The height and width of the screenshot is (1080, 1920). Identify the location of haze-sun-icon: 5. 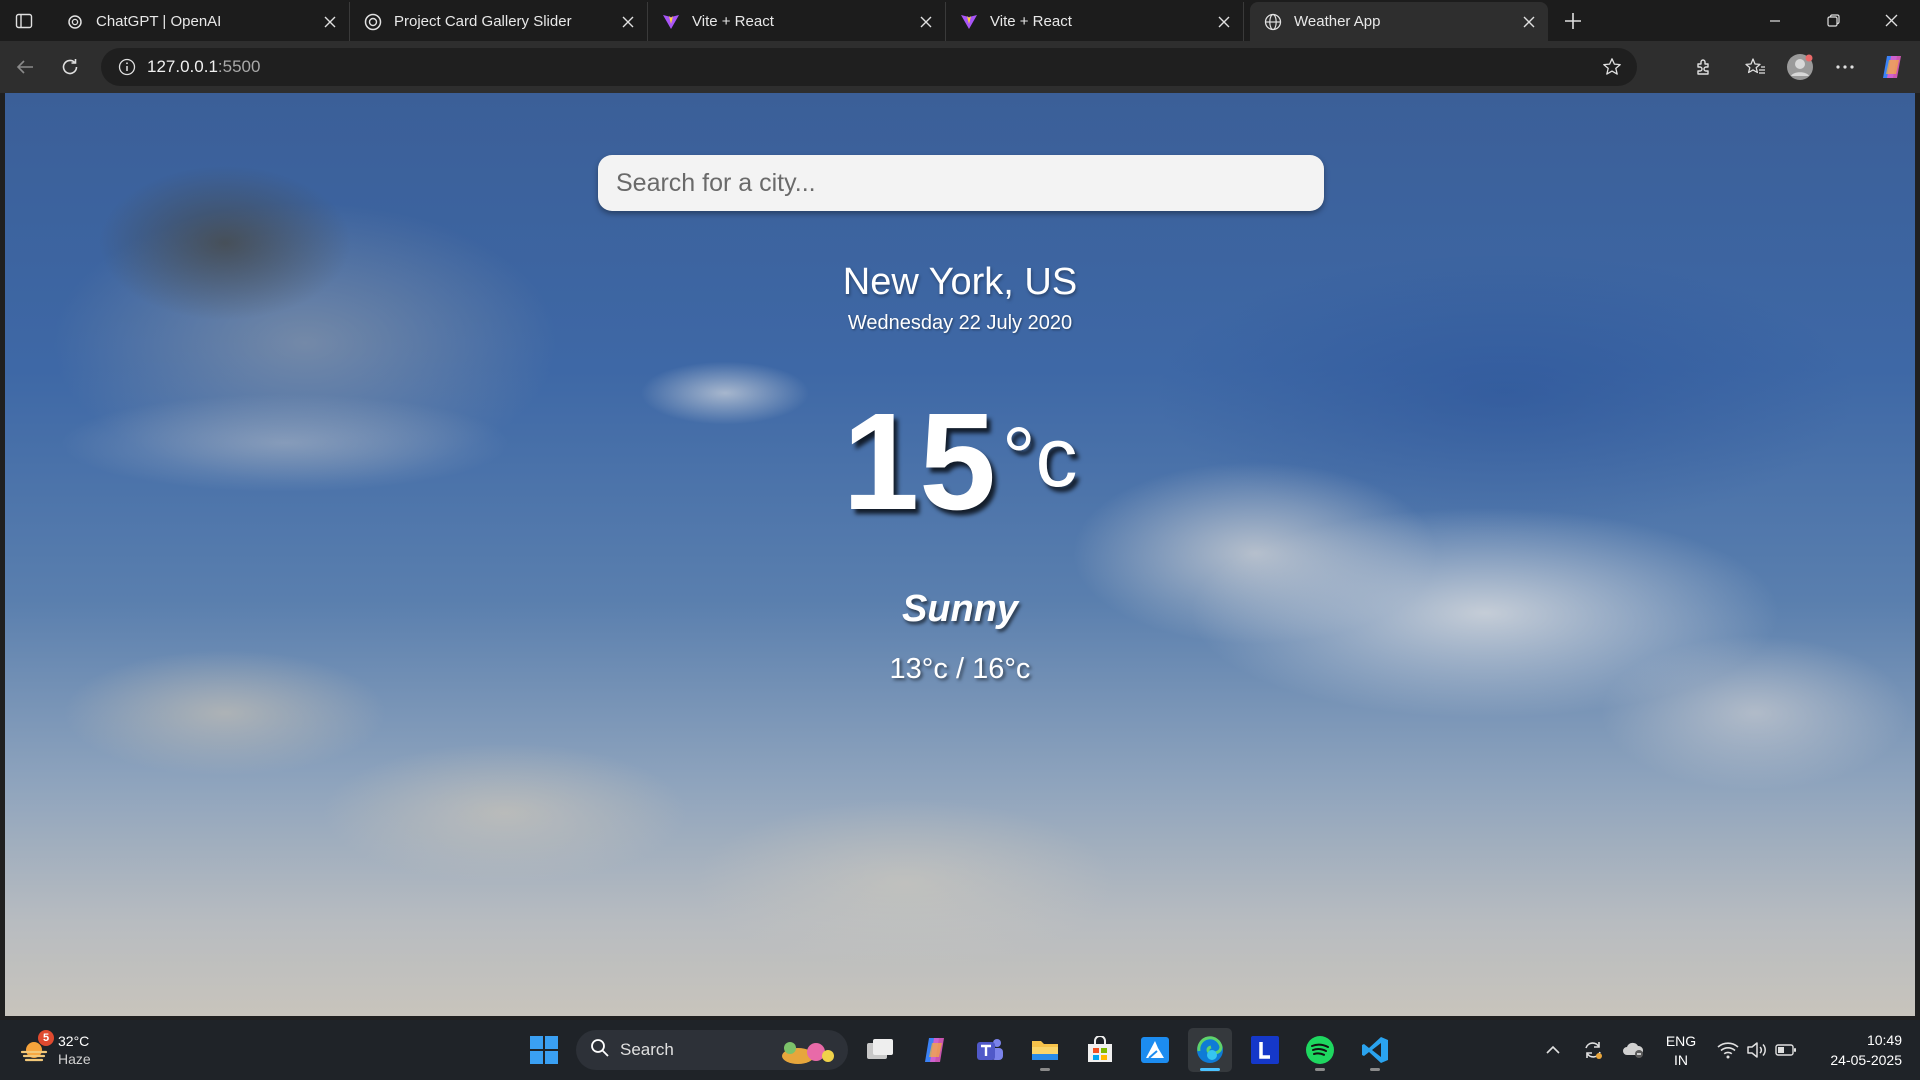
(36, 1048).